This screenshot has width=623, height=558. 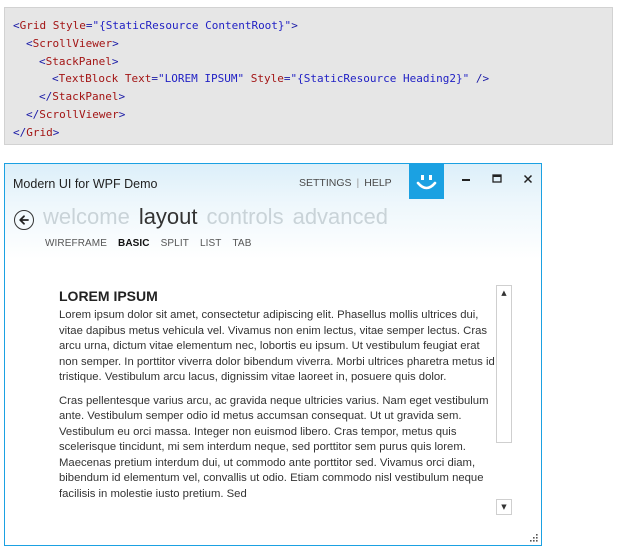 I want to click on maximize-icon, so click(x=497, y=178).